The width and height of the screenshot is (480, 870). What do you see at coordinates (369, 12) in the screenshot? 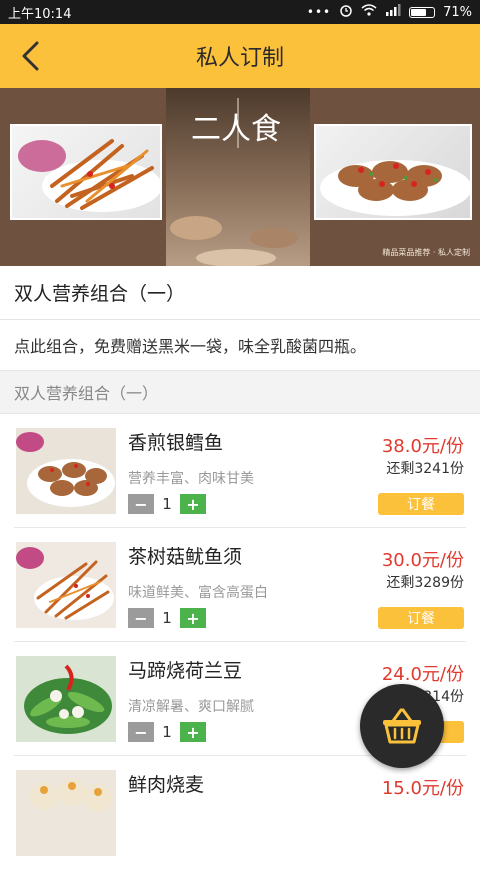
I see `wifi-icon` at bounding box center [369, 12].